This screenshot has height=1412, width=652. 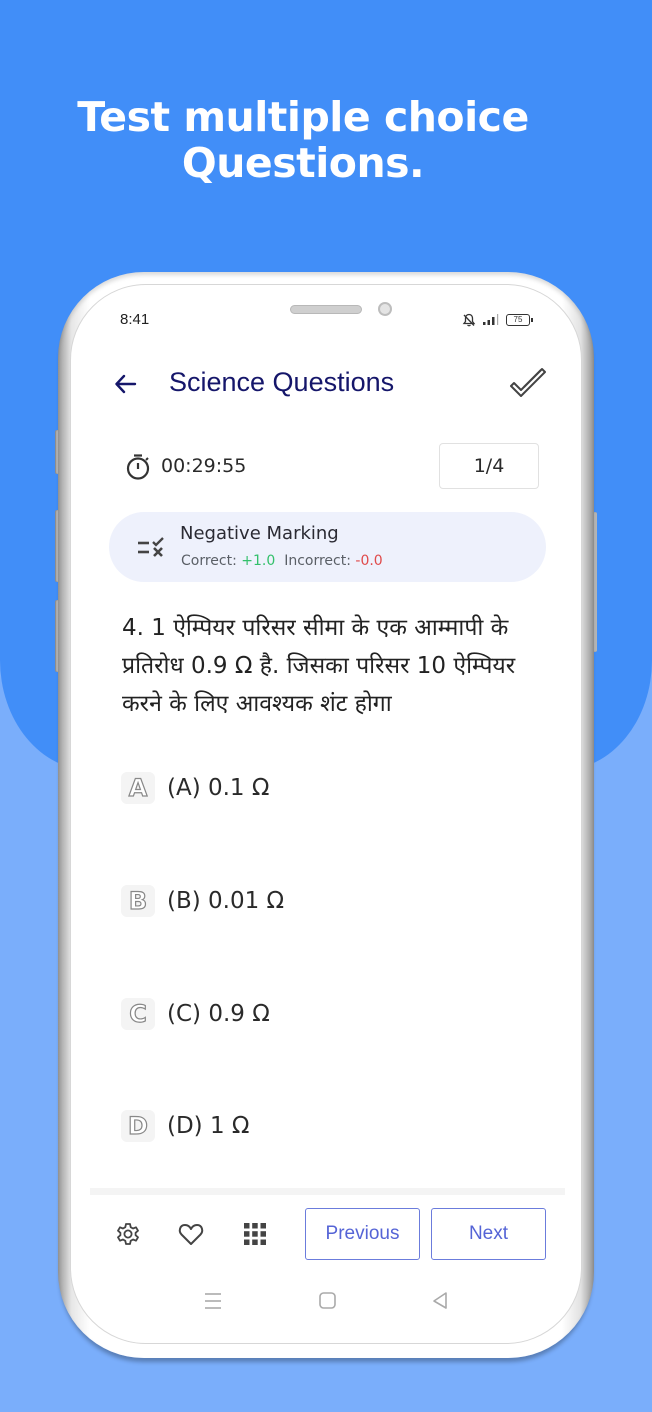 What do you see at coordinates (218, 788) in the screenshot?
I see `option-label: (A) 0.1 Ω` at bounding box center [218, 788].